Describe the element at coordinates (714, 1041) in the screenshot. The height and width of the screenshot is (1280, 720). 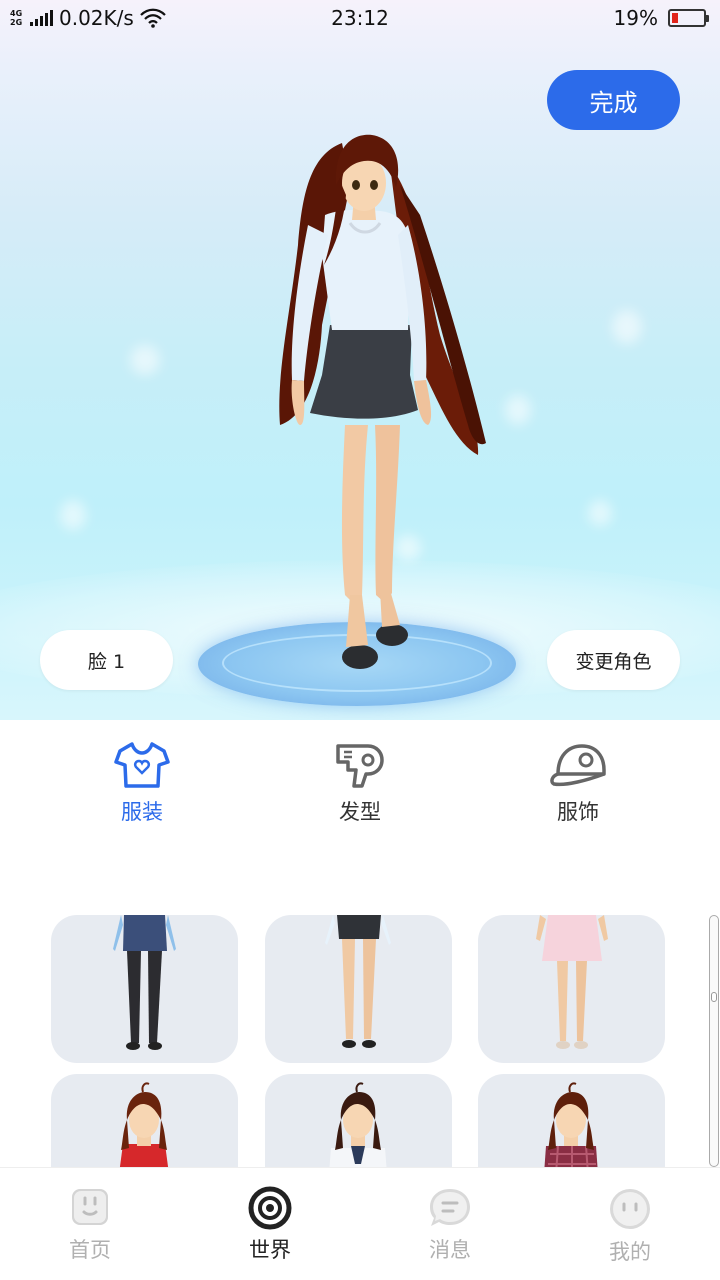
I see `grid-scrollbar` at that location.